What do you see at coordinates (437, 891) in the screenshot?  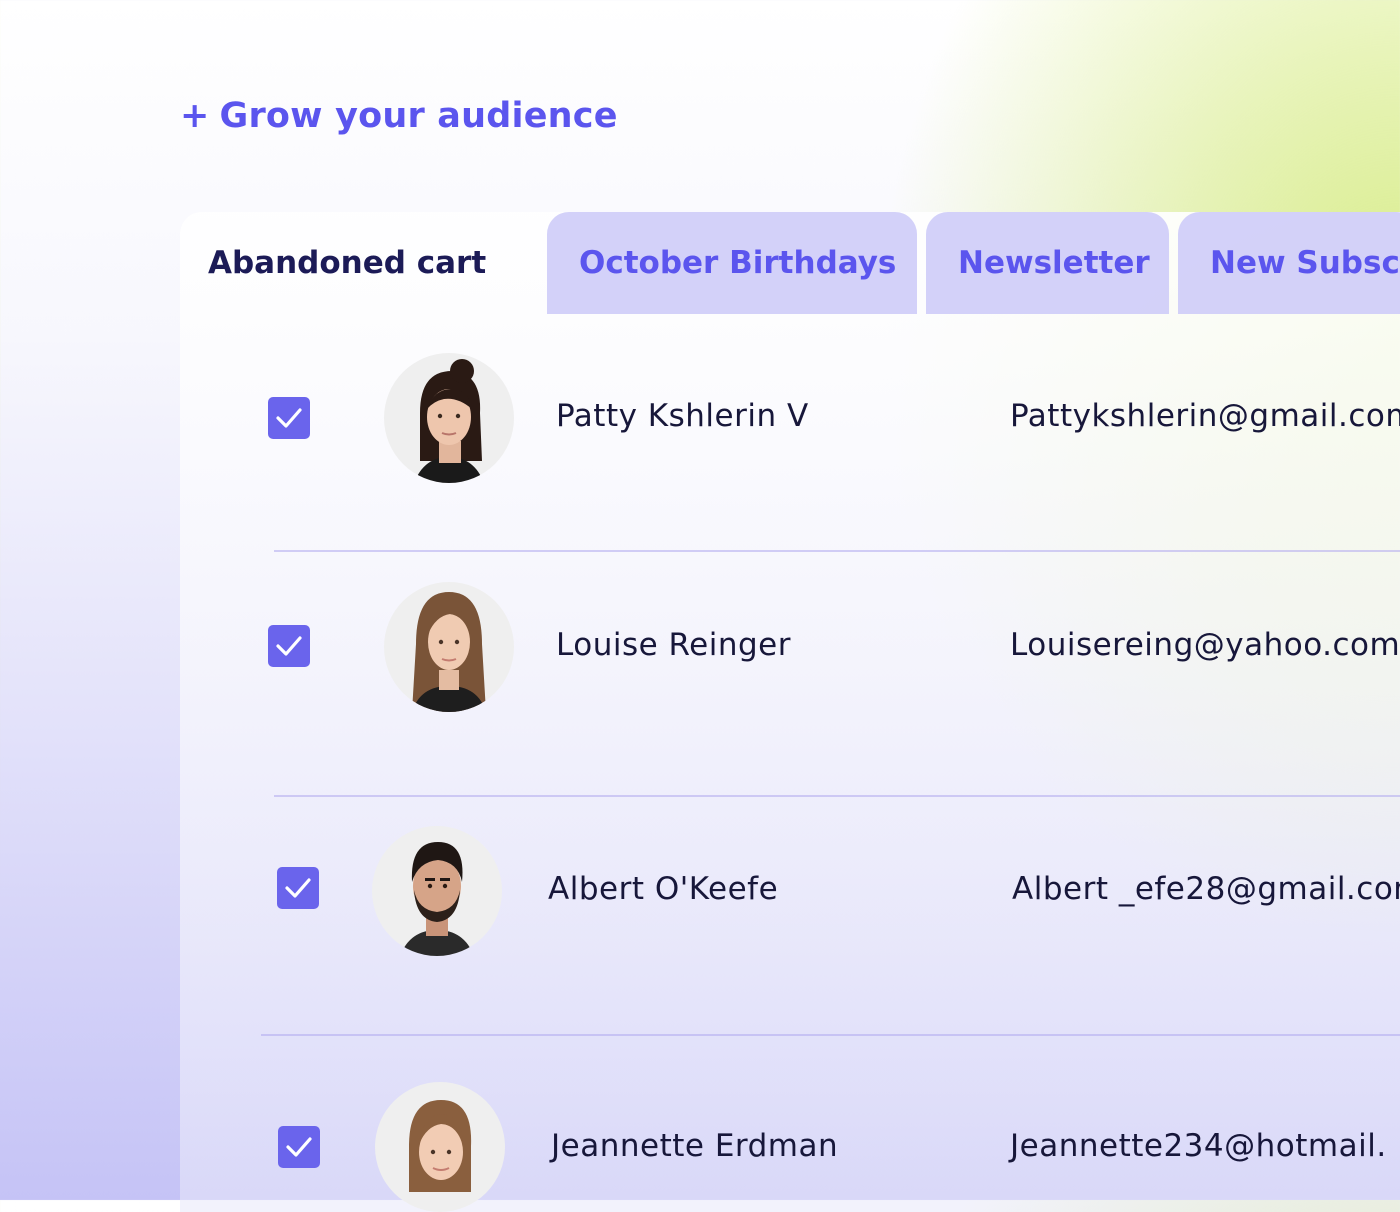 I see `avatar-albert` at bounding box center [437, 891].